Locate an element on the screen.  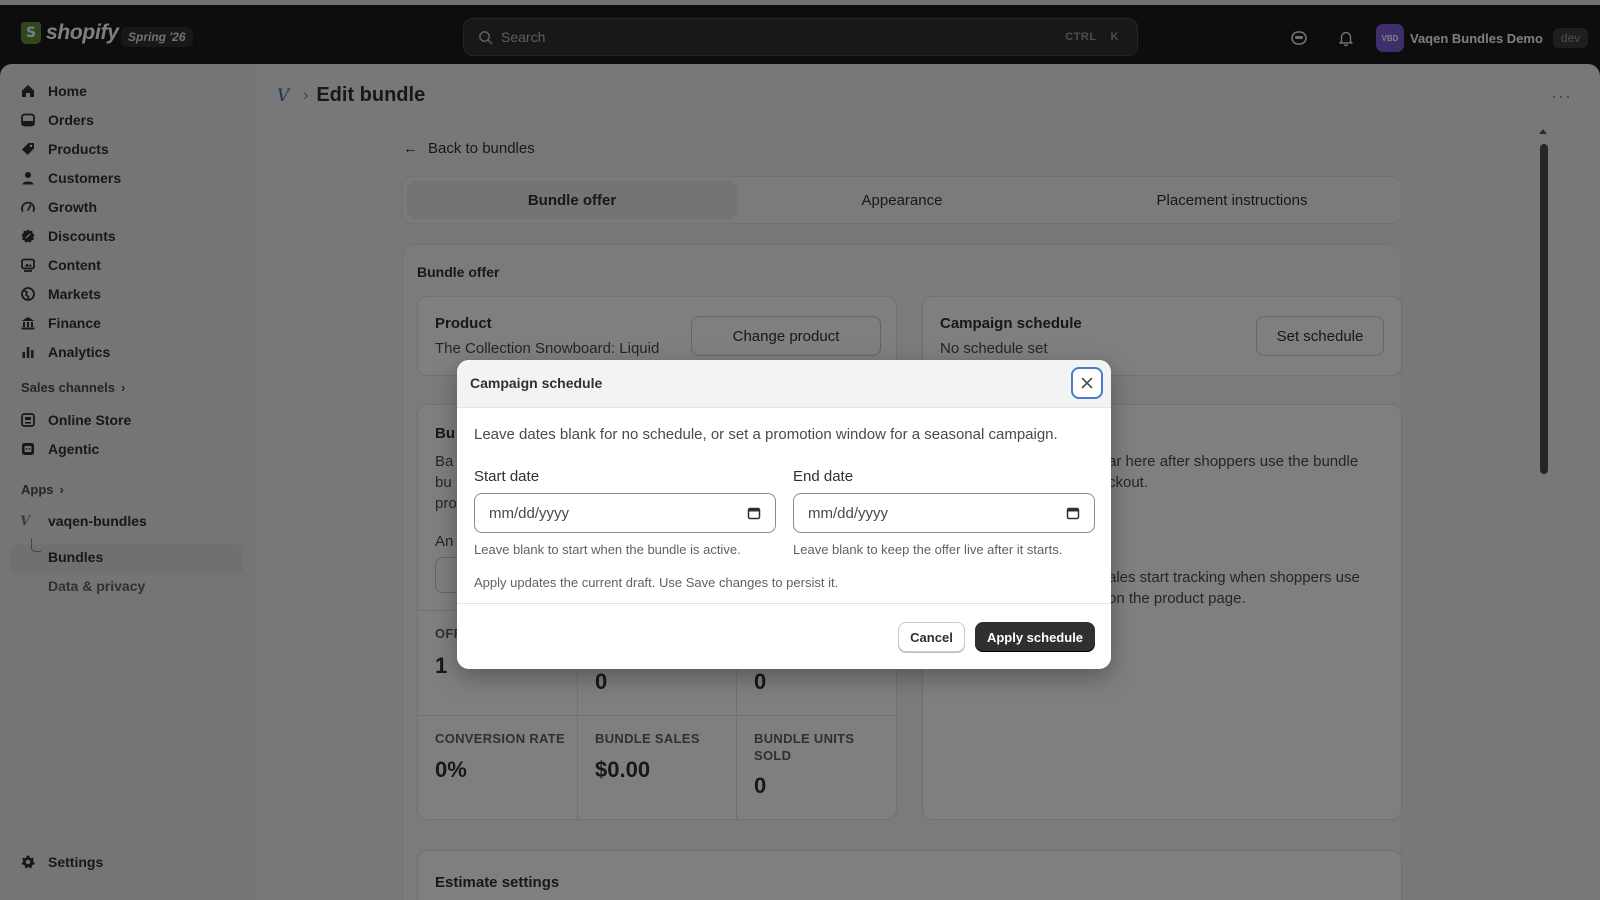
start-date-input: mm/dd/yyyy is located at coordinates (625, 513).